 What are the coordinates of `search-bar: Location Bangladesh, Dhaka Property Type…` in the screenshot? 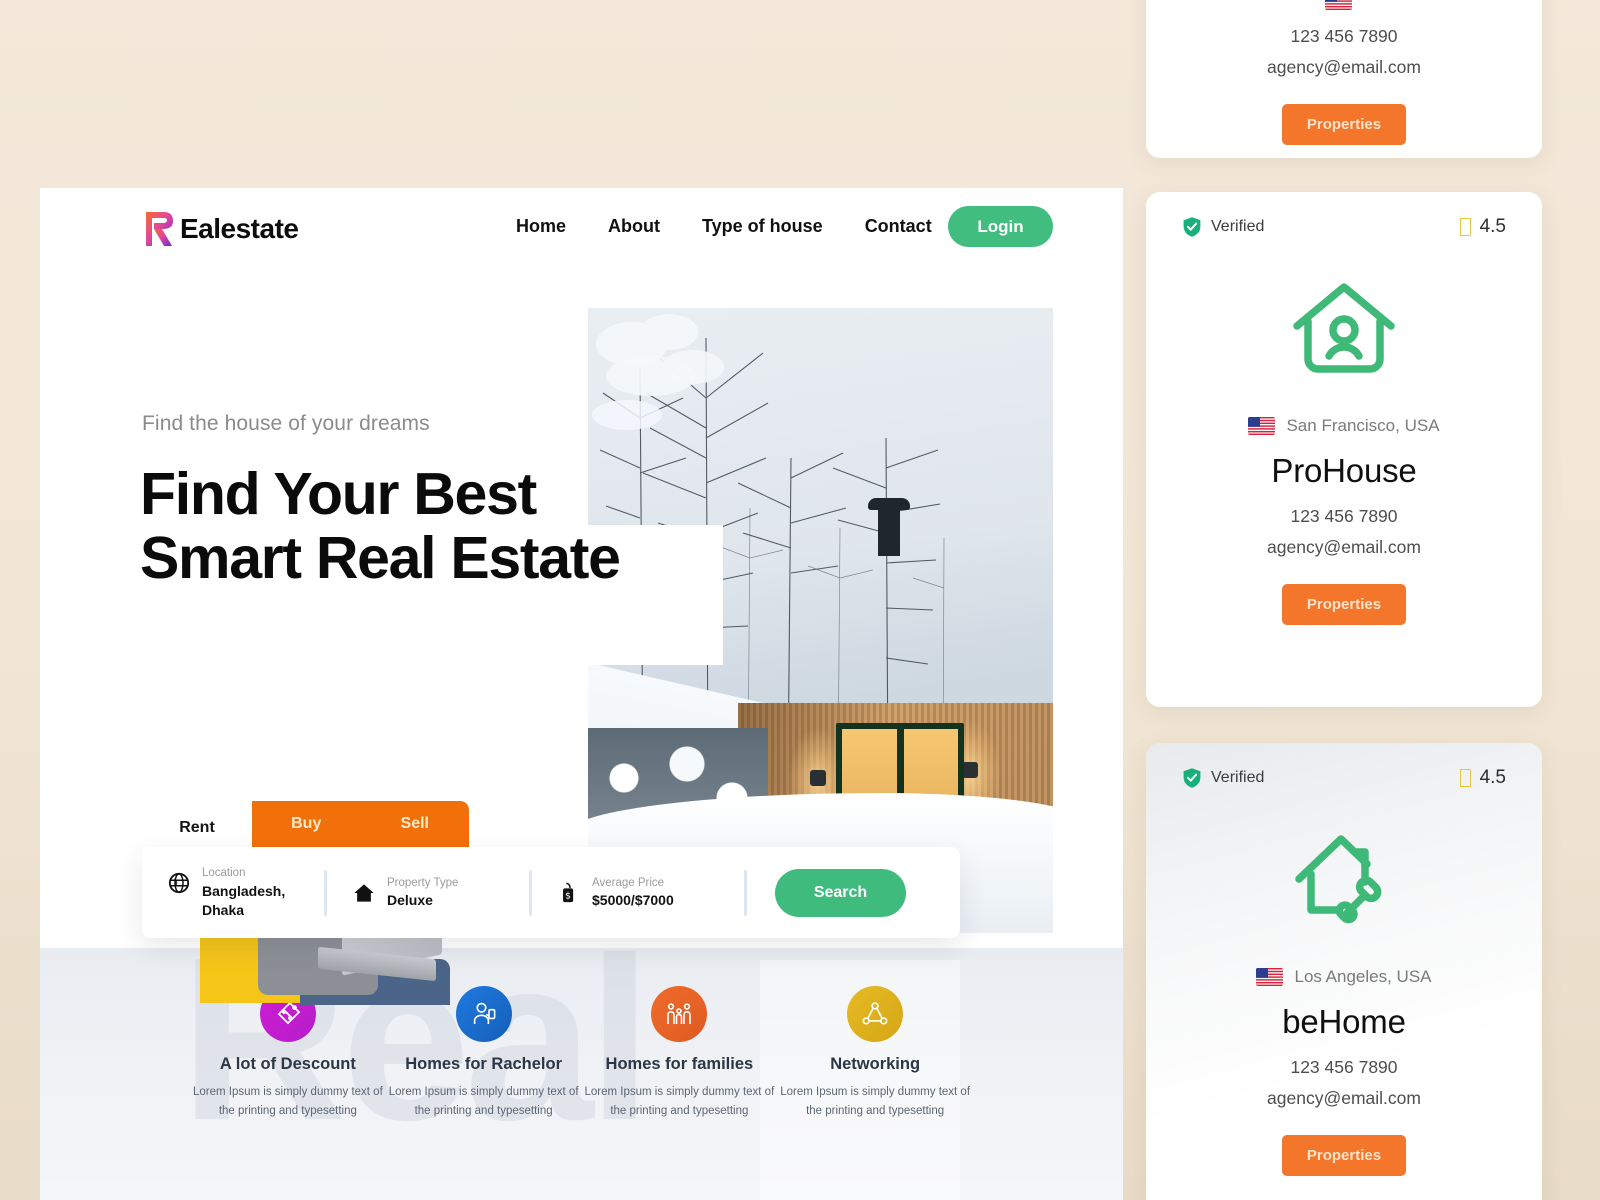 It's located at (551, 892).